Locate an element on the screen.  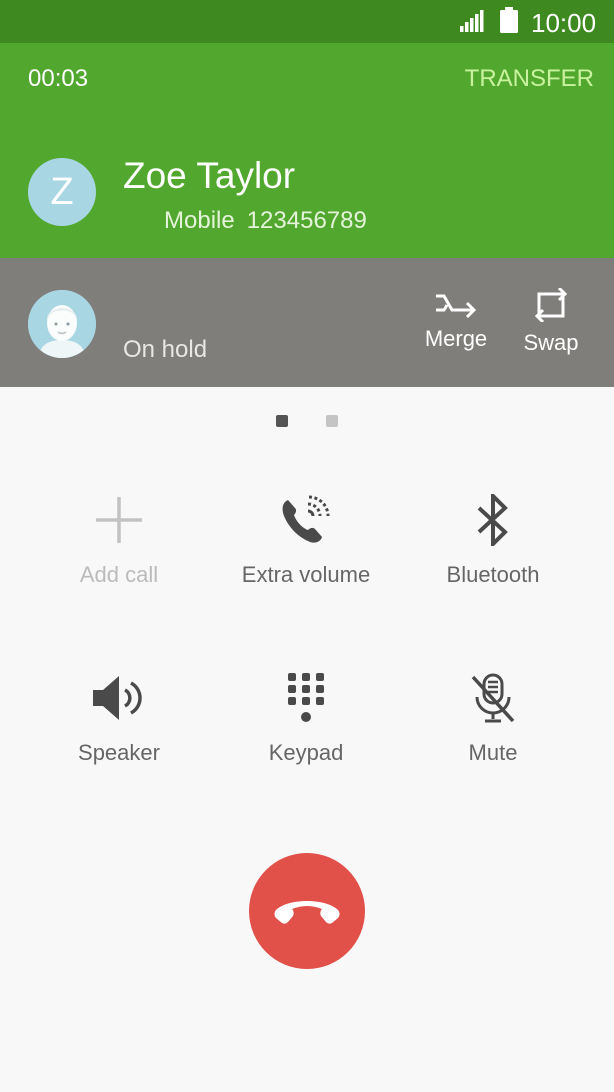
signal-icon is located at coordinates (472, 21).